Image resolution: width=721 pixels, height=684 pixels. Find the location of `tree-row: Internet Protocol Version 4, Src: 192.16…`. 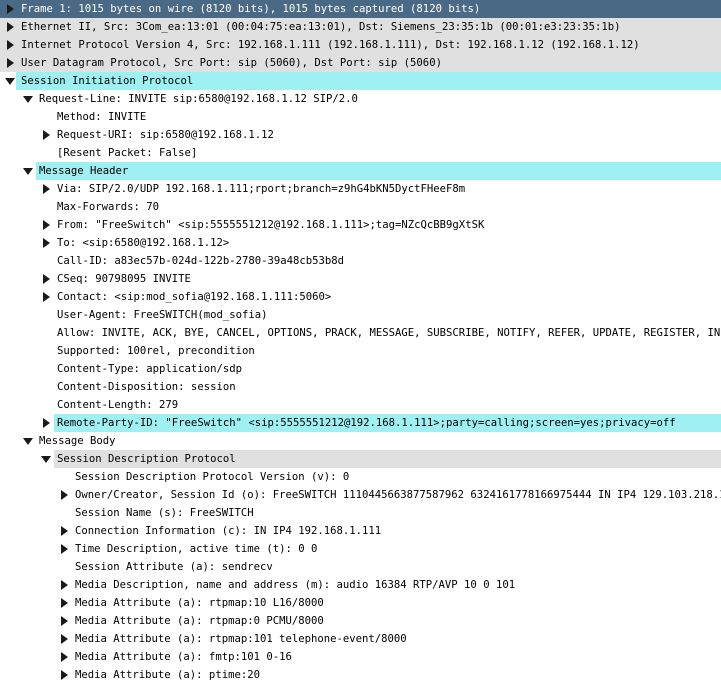

tree-row: Internet Protocol Version 4, Src: 192.16… is located at coordinates (360, 45).